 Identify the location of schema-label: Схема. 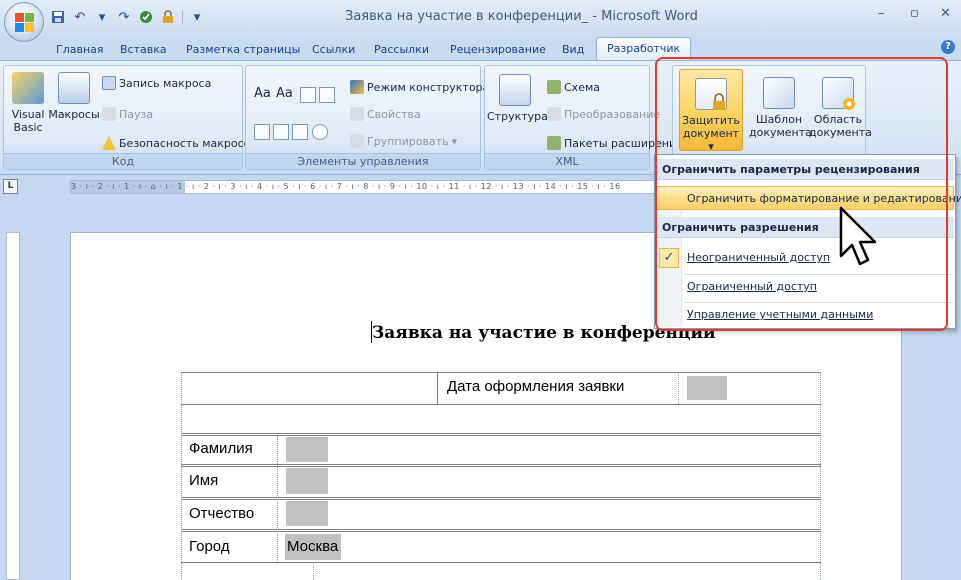
(582, 87).